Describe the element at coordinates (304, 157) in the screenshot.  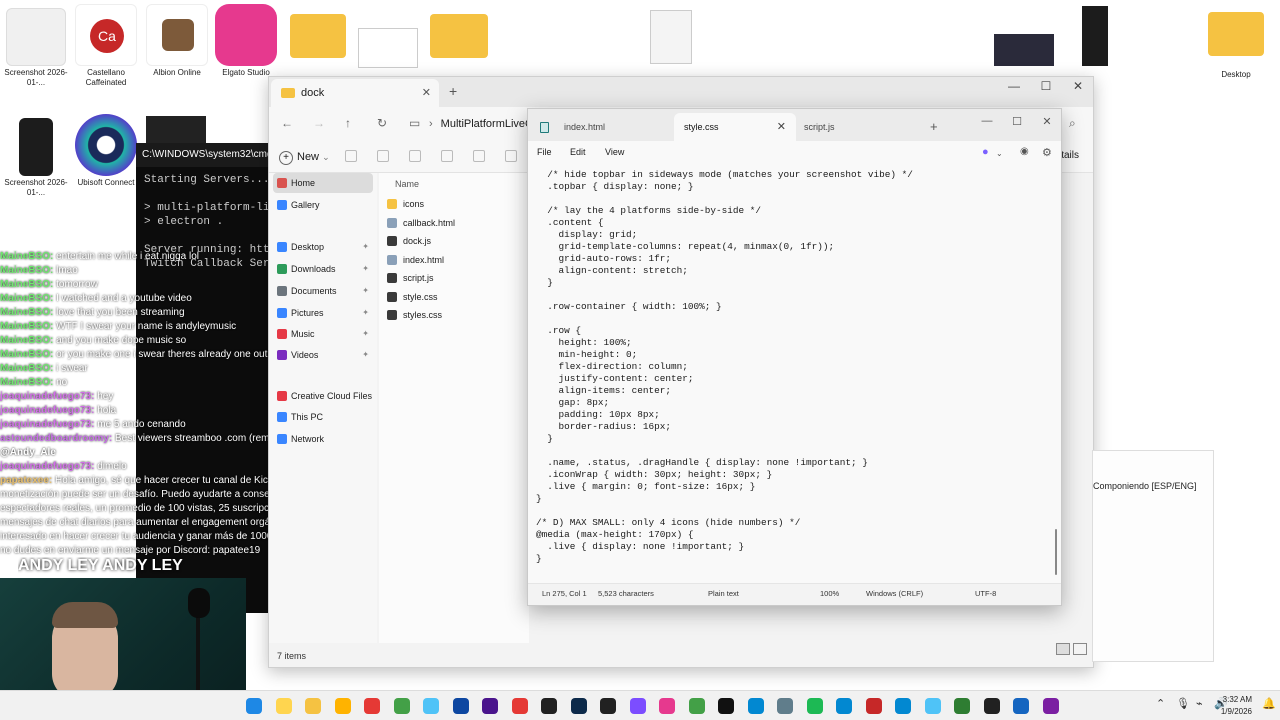
I see `new-button: + New ⌄` at that location.